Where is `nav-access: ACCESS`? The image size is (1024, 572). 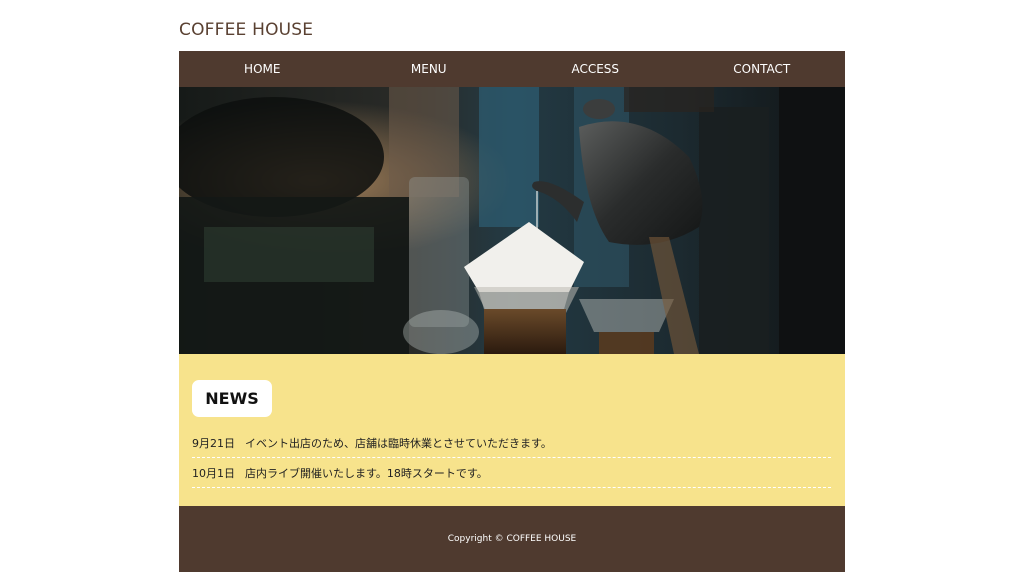
nav-access: ACCESS is located at coordinates (595, 69).